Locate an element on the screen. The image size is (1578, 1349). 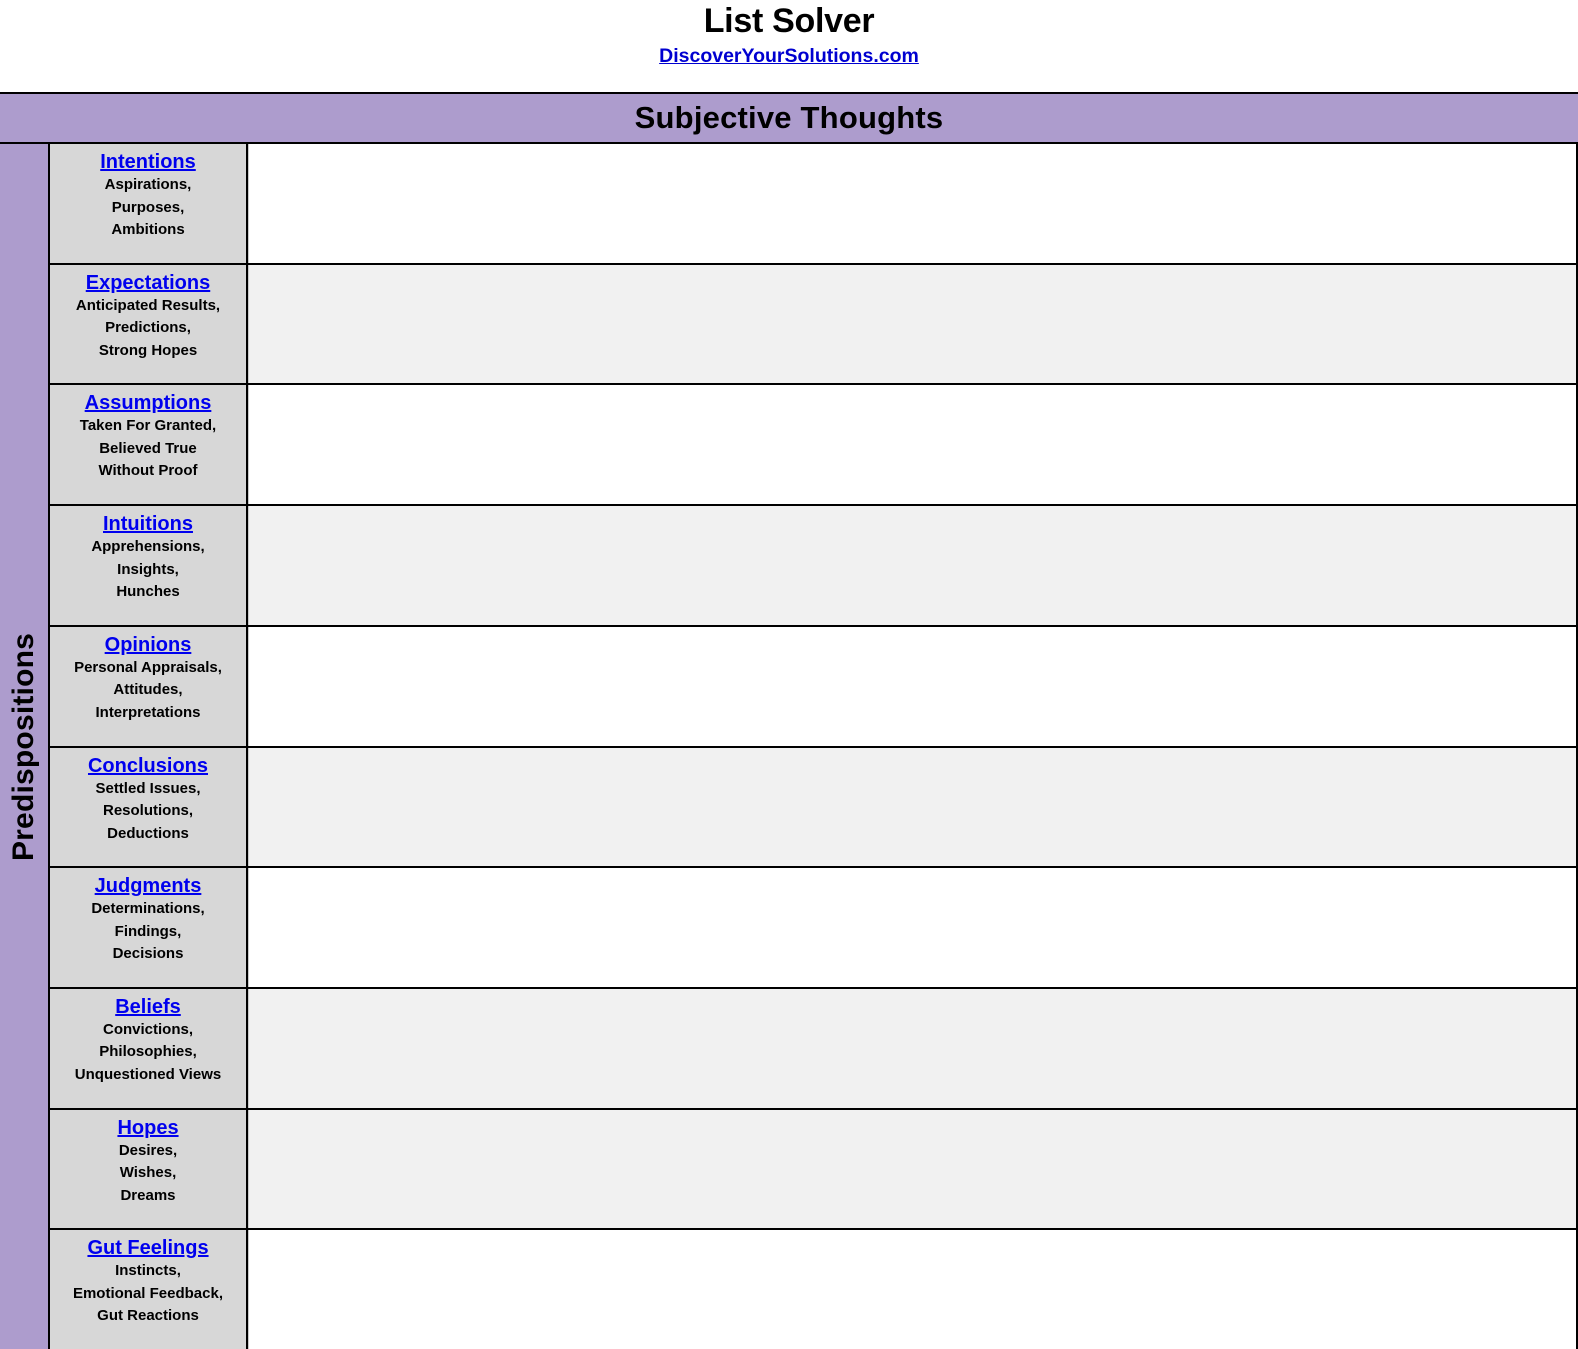
predispositions-rail: Predispositions is located at coordinates (25, 746).